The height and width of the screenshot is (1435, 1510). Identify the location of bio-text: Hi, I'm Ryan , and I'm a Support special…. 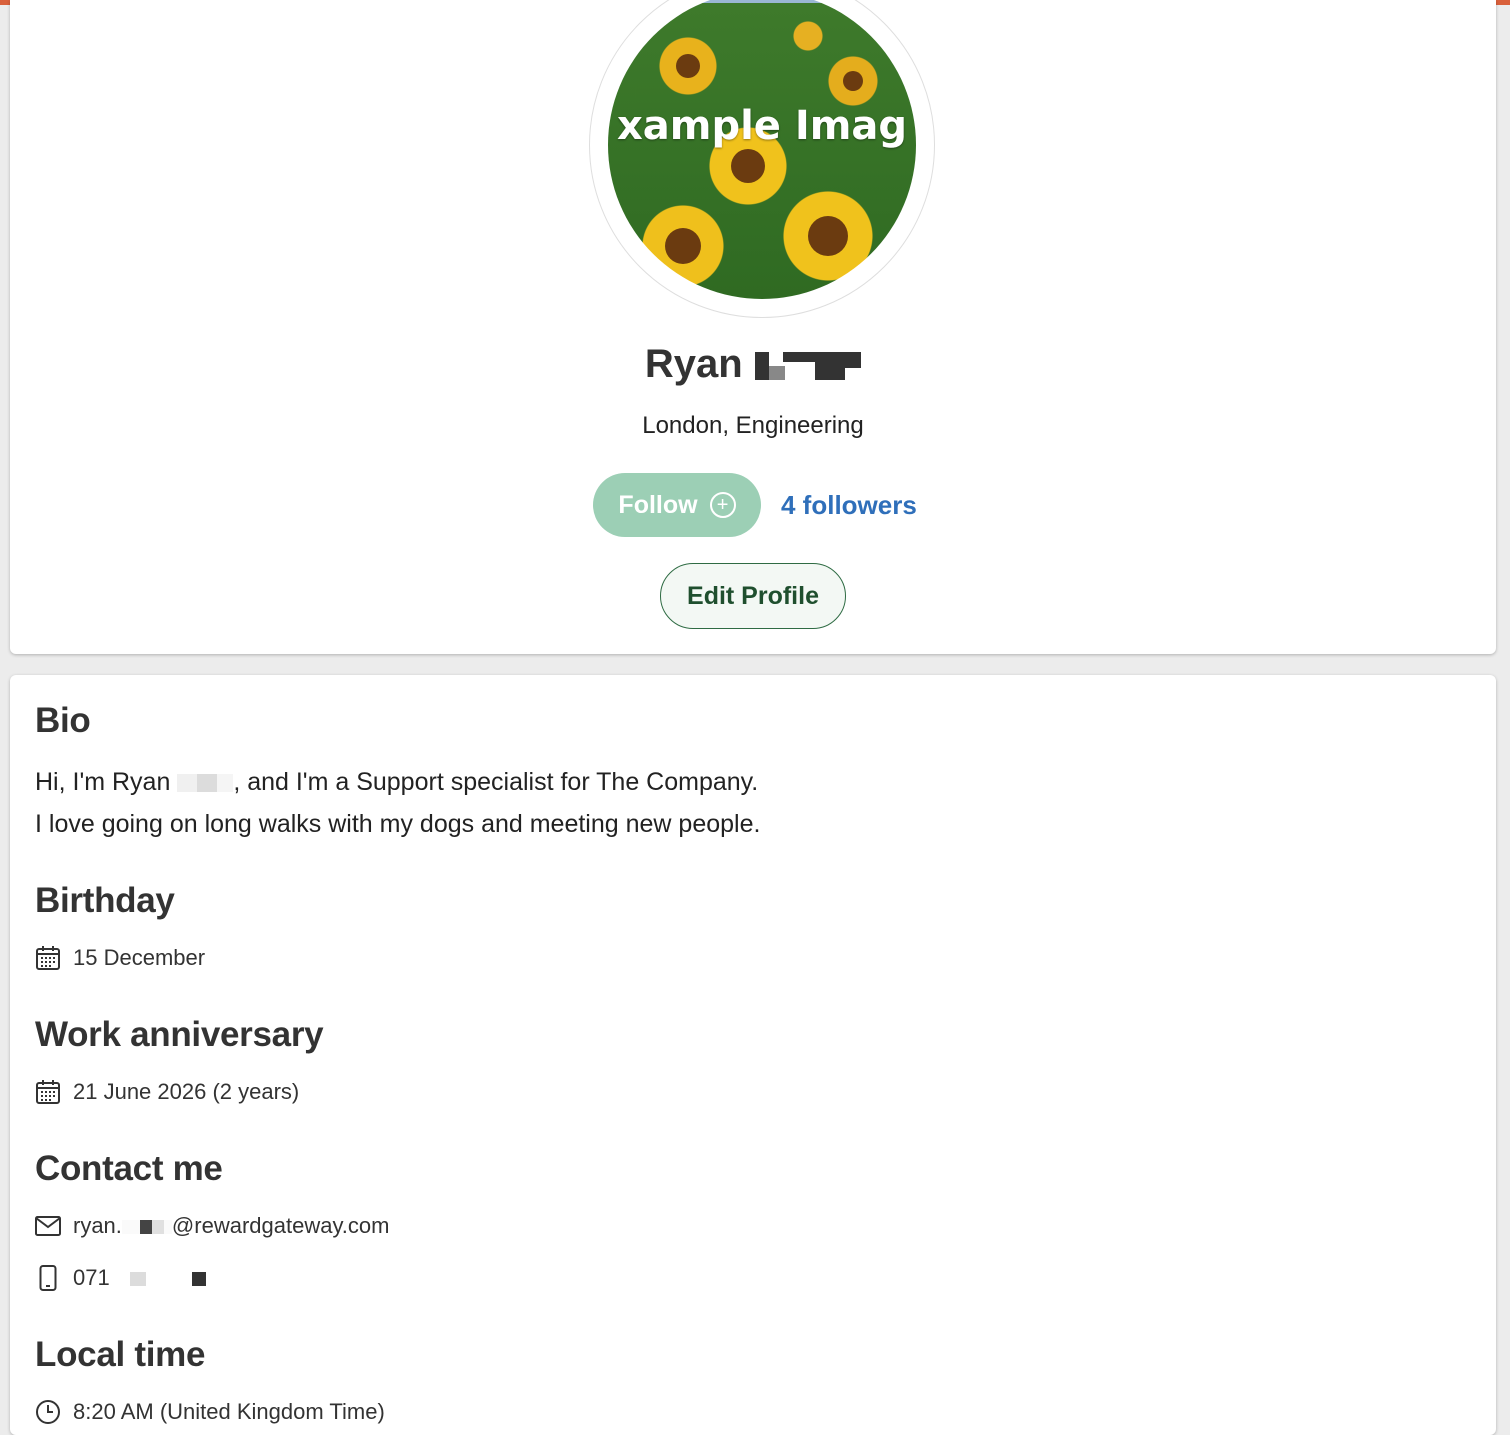
(397, 803).